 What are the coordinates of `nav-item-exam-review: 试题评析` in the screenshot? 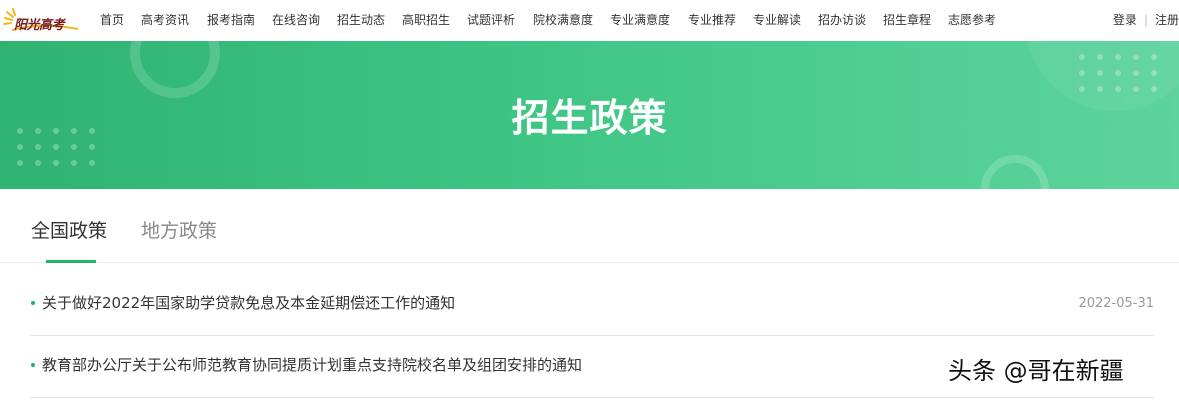 It's located at (491, 20).